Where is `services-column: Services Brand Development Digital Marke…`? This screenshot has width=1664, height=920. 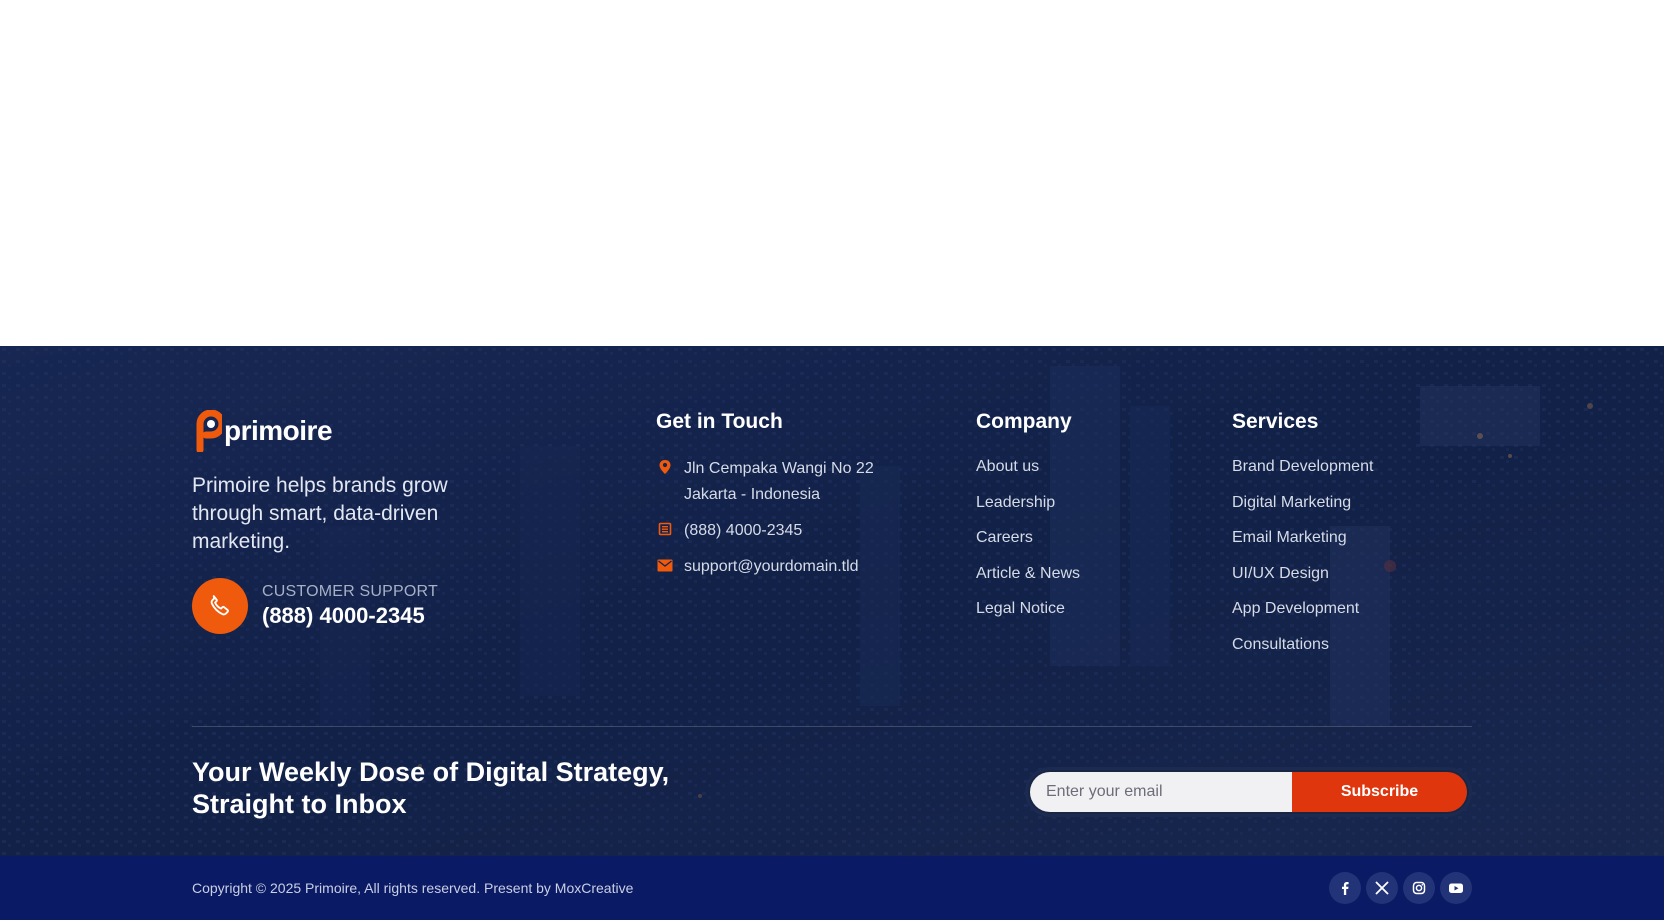 services-column: Services Brand Development Digital Marke… is located at coordinates (1352, 540).